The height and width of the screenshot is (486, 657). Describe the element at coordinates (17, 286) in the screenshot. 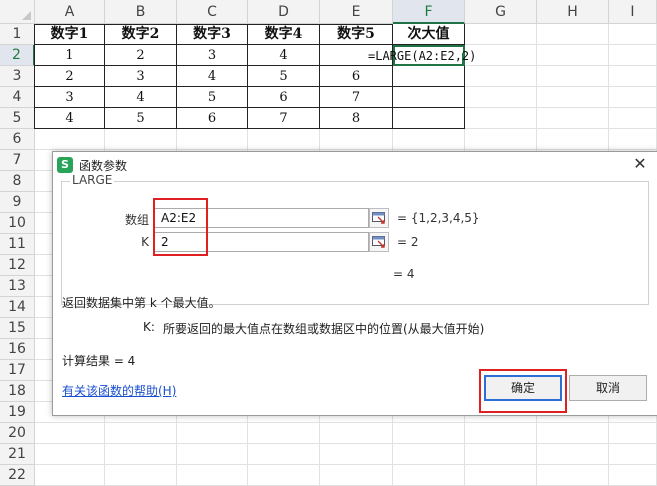

I see `row-header: 13` at that location.